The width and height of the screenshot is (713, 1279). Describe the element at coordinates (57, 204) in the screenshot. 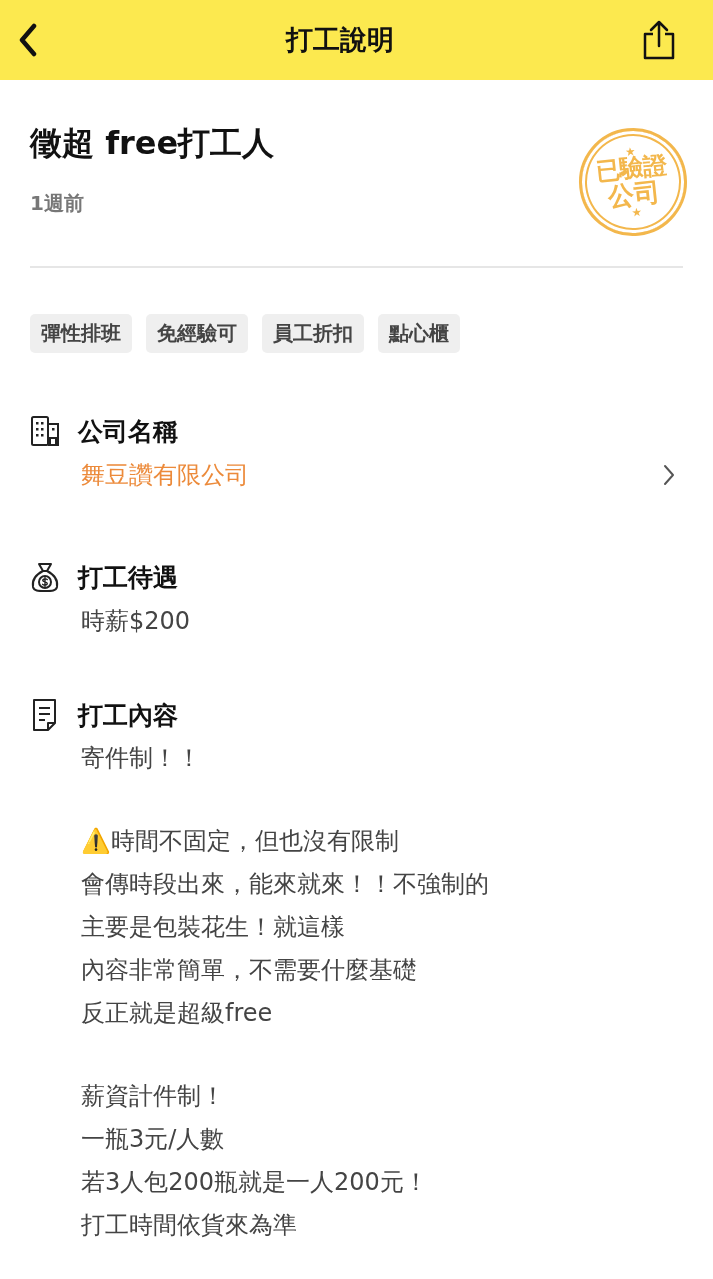

I see `posted-time: 1週前` at that location.